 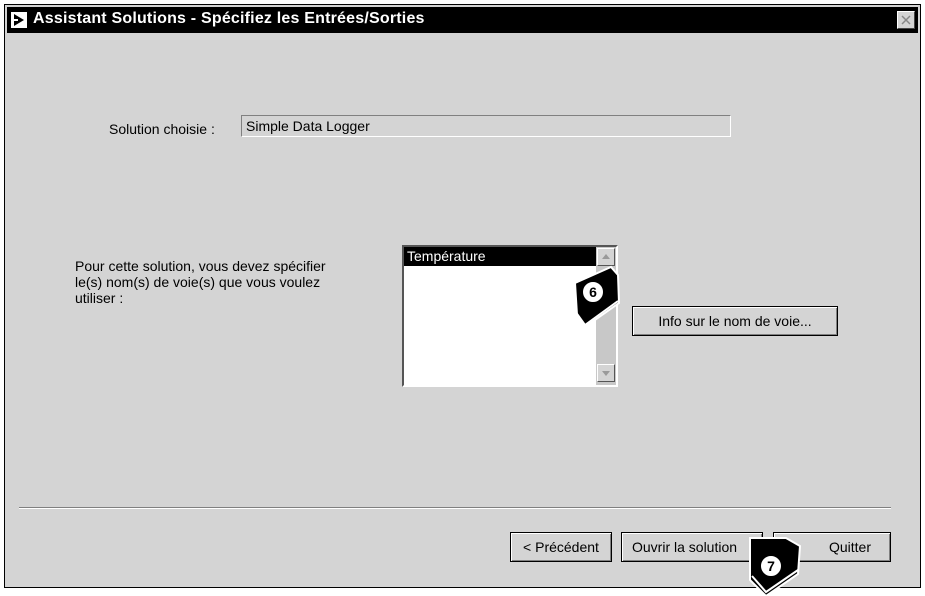 I want to click on previous-button: < Précédent, so click(x=561, y=547).